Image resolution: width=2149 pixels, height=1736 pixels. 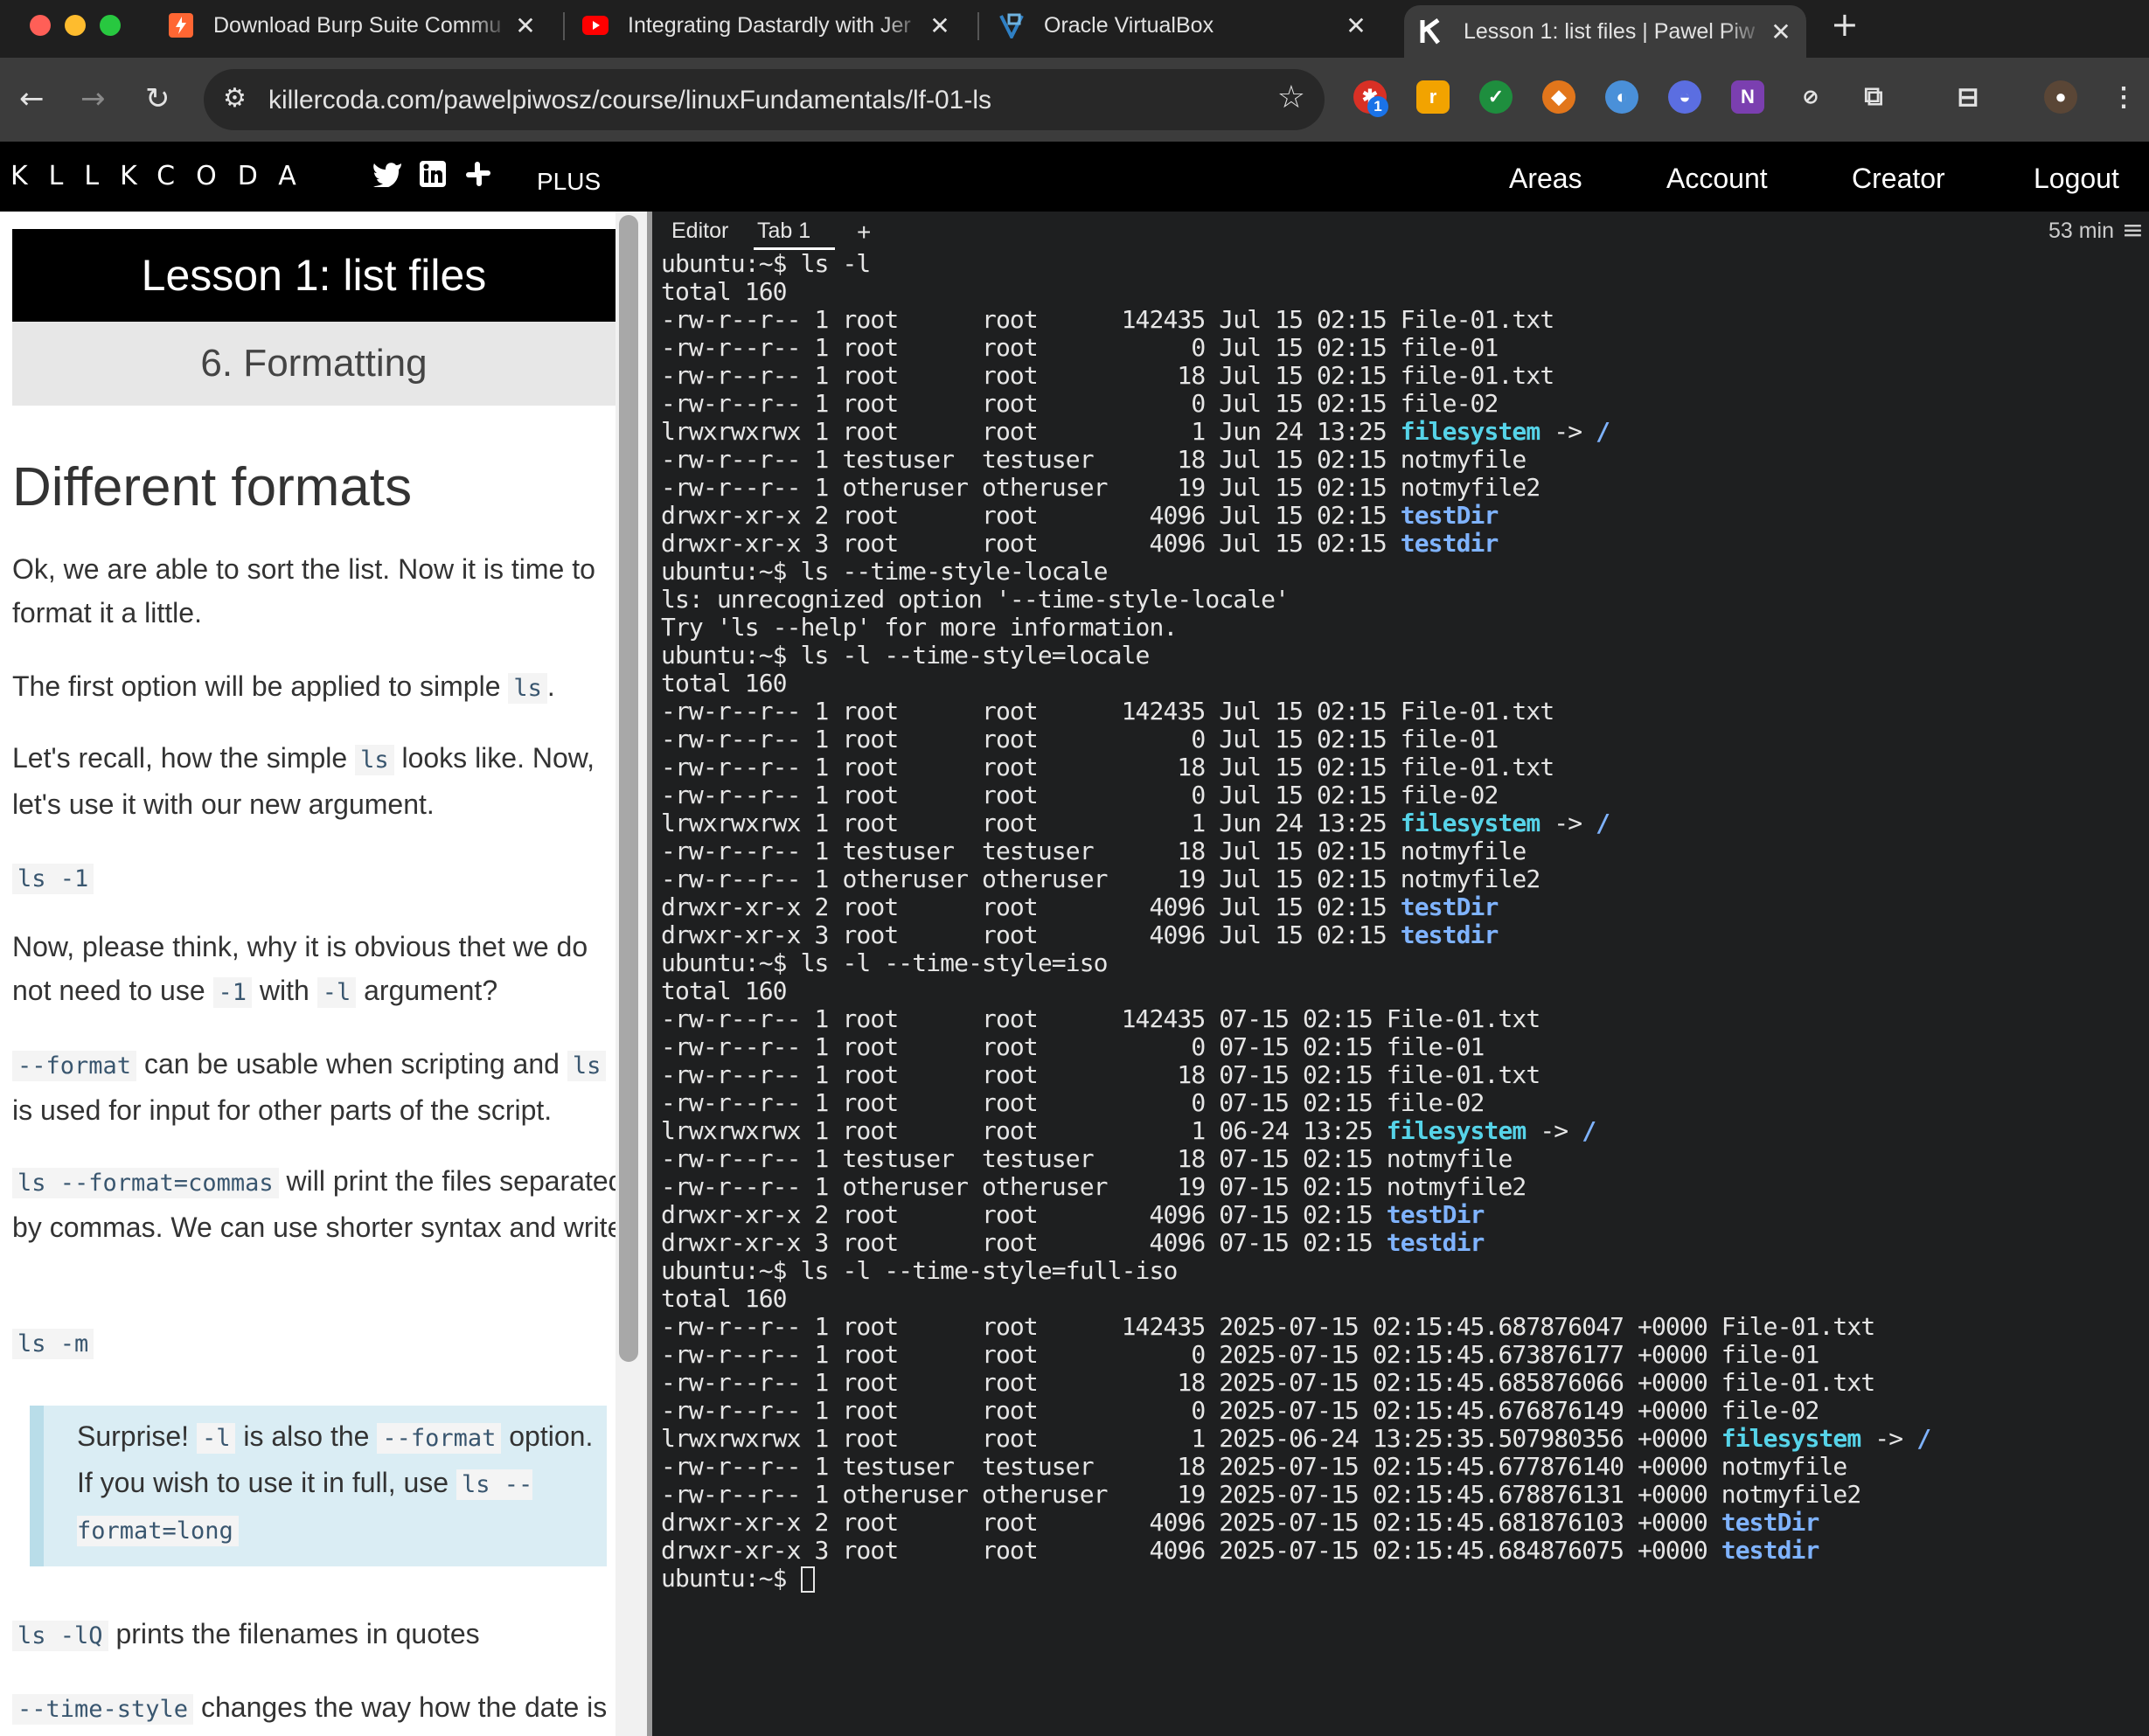 What do you see at coordinates (2076, 179) in the screenshot?
I see `nav-logout: Logout` at bounding box center [2076, 179].